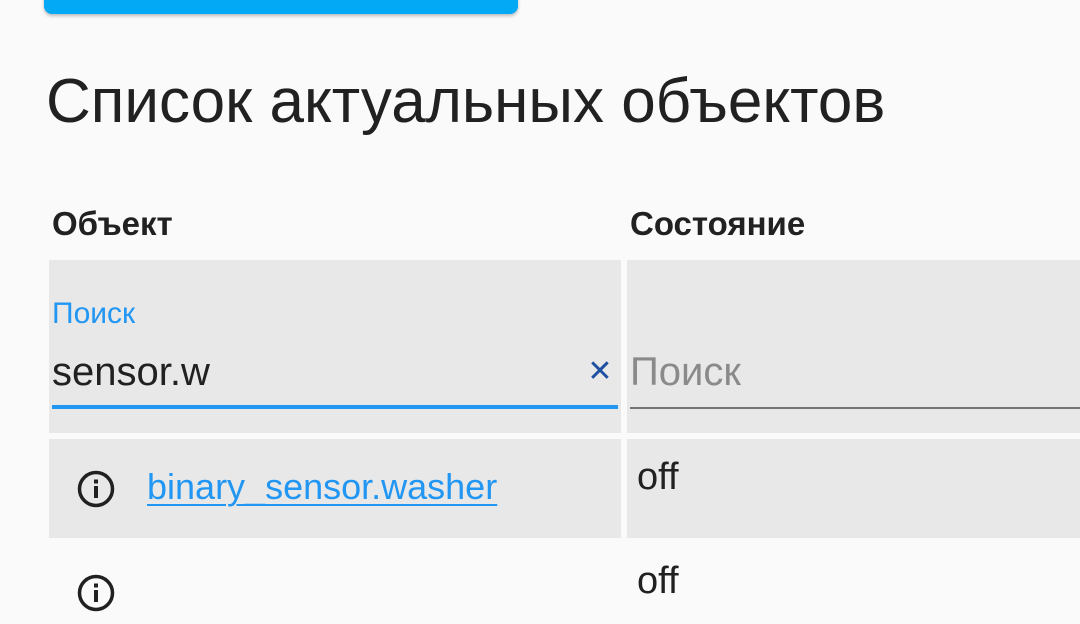 This screenshot has height=624, width=1080. I want to click on close-icon: ✕, so click(600, 372).